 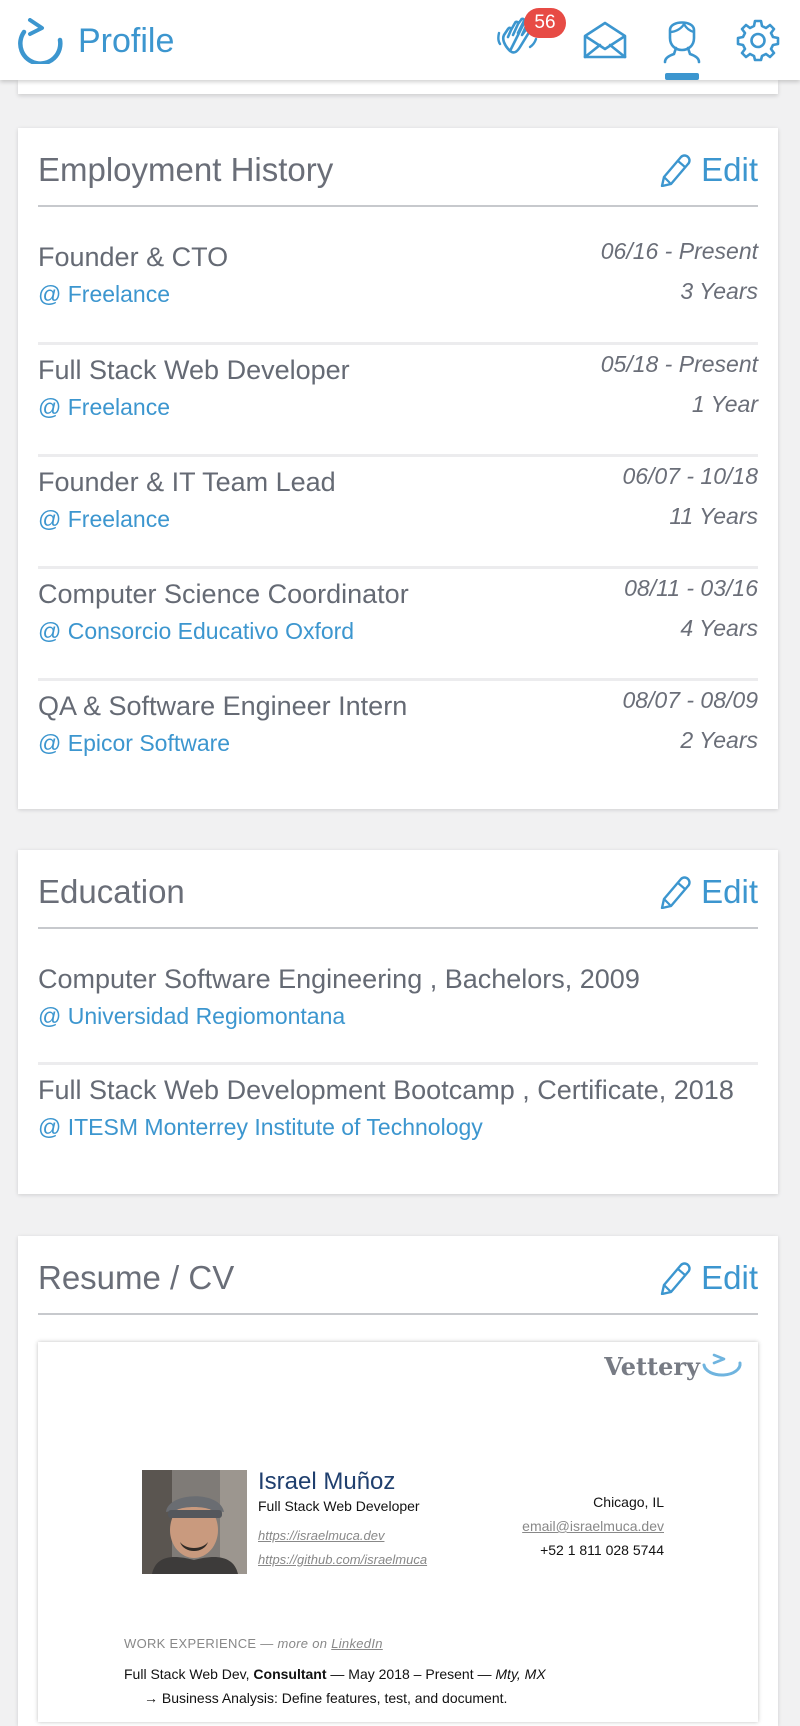 What do you see at coordinates (357, 1643) in the screenshot?
I see `linkedin-link: LinkedIn` at bounding box center [357, 1643].